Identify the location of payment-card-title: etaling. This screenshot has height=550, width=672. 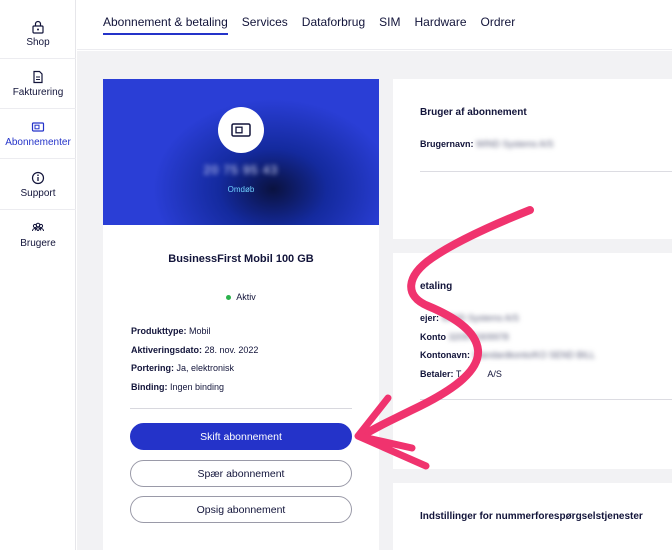
(436, 286).